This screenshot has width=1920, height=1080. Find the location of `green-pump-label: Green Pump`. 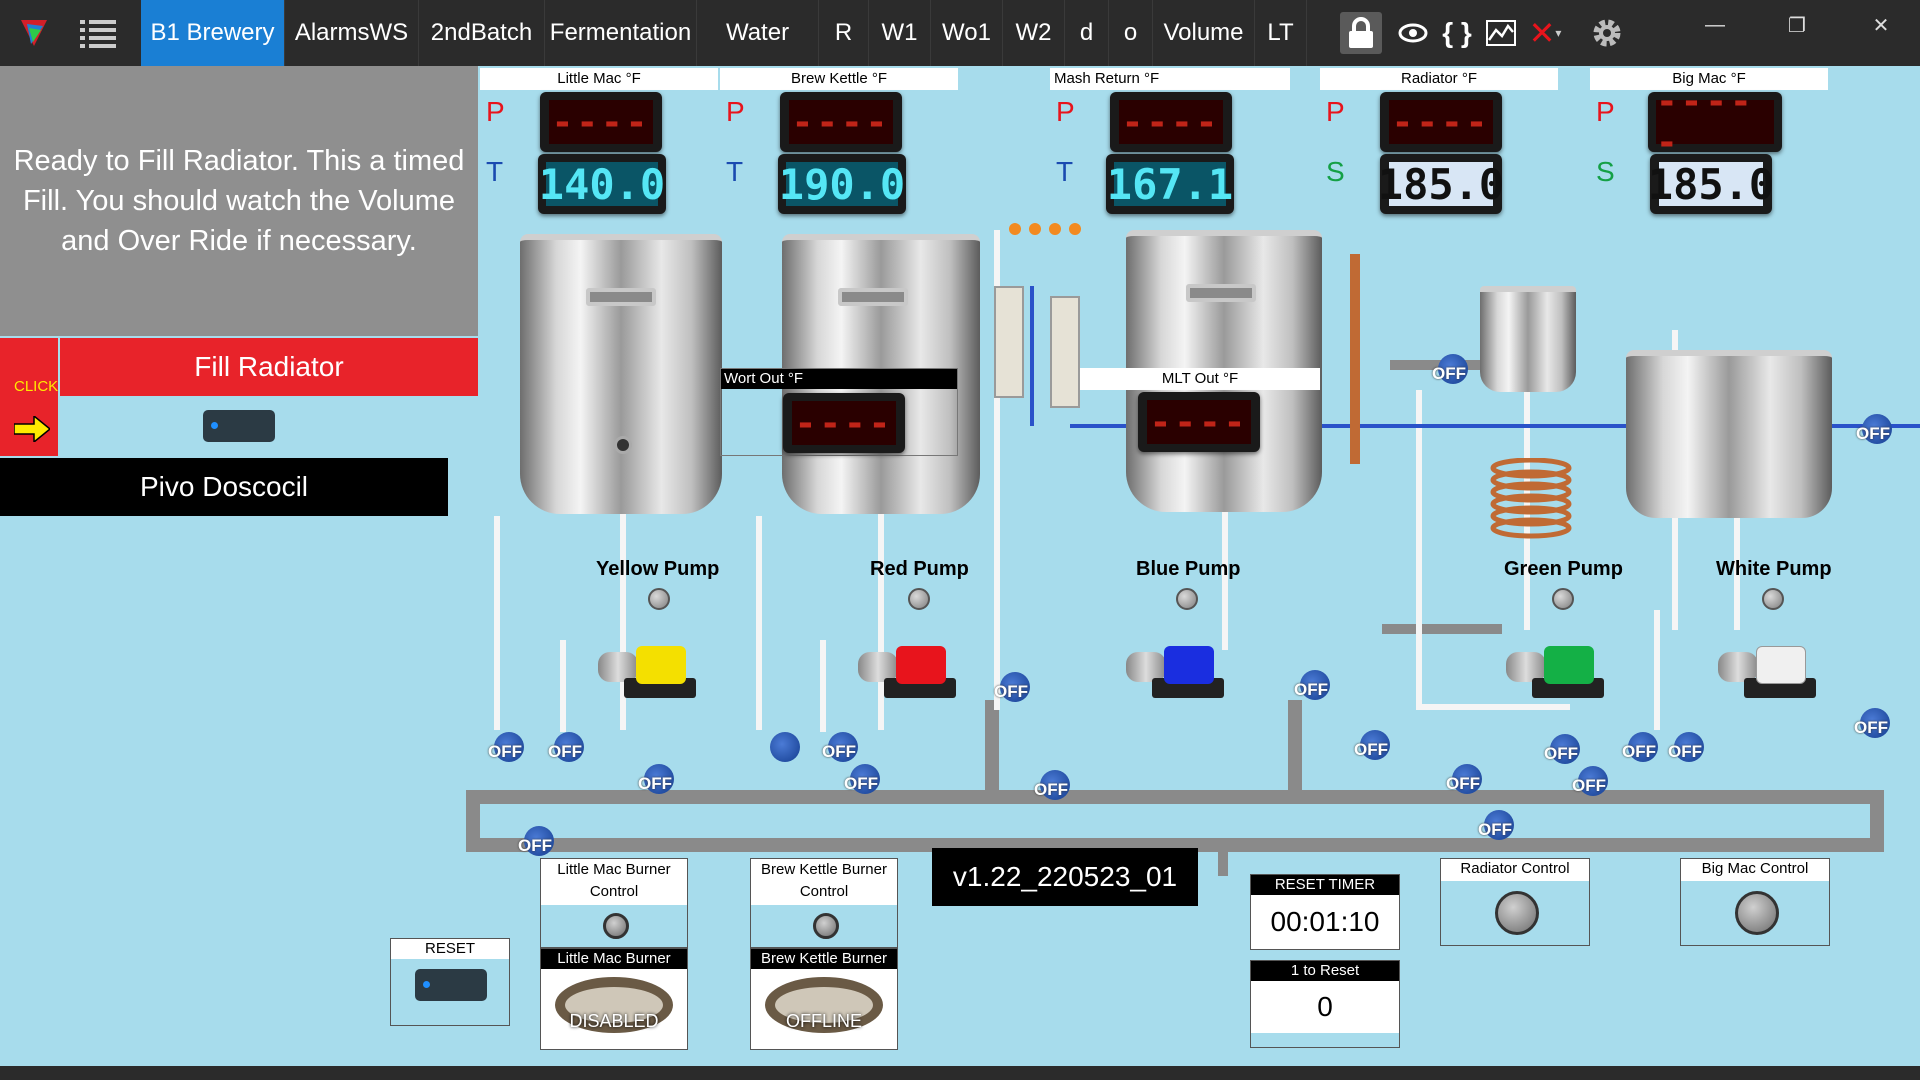

green-pump-label: Green Pump is located at coordinates (1563, 569).